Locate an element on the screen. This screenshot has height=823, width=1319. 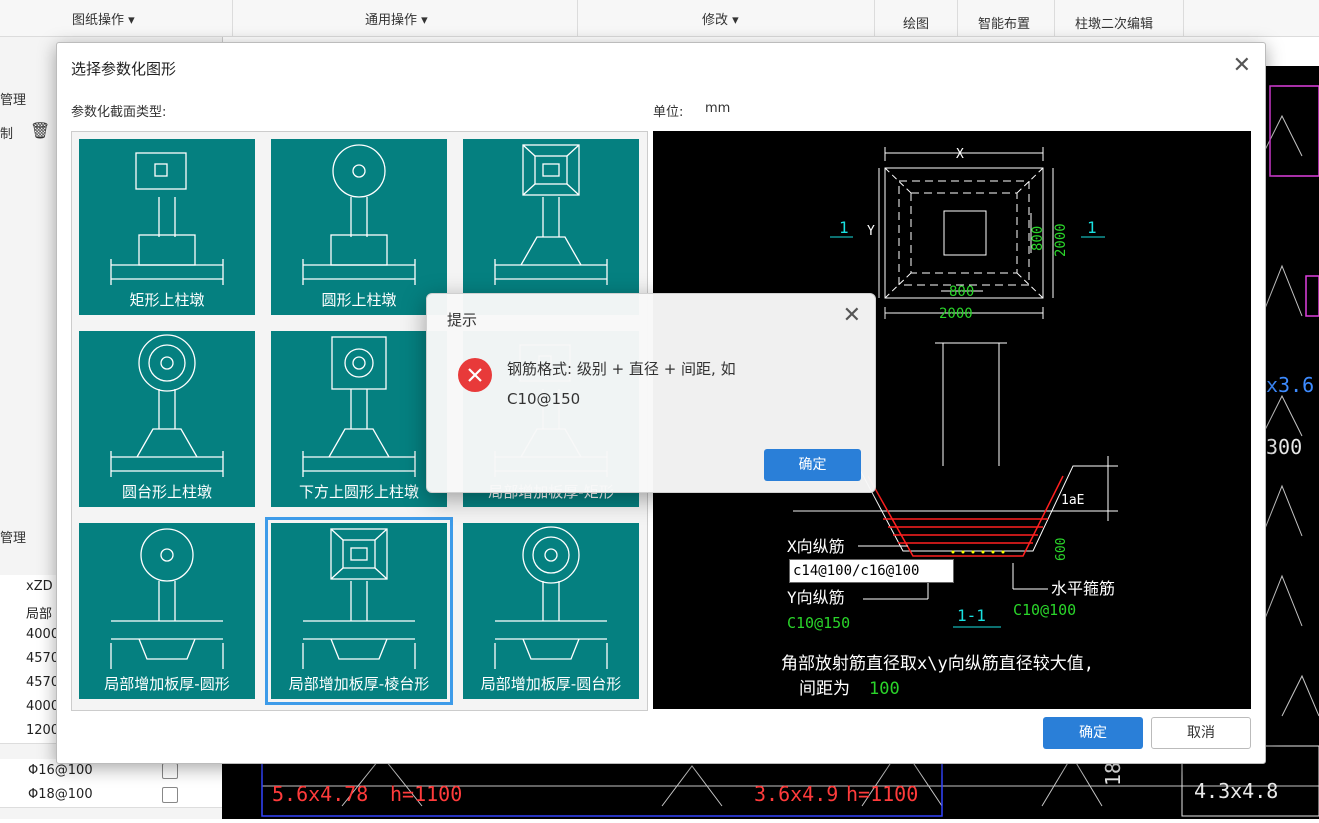
unit-label: 单位: is located at coordinates (668, 112).